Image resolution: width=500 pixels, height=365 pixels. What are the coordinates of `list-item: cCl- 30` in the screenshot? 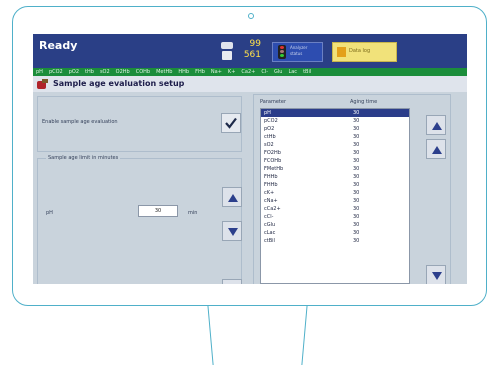 It's located at (335, 217).